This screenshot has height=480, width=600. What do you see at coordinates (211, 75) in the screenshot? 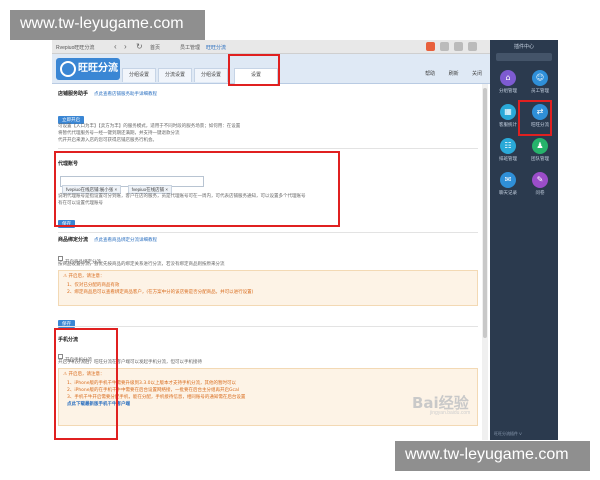
I see `tab-group-settings-2: 分组设置` at bounding box center [211, 75].